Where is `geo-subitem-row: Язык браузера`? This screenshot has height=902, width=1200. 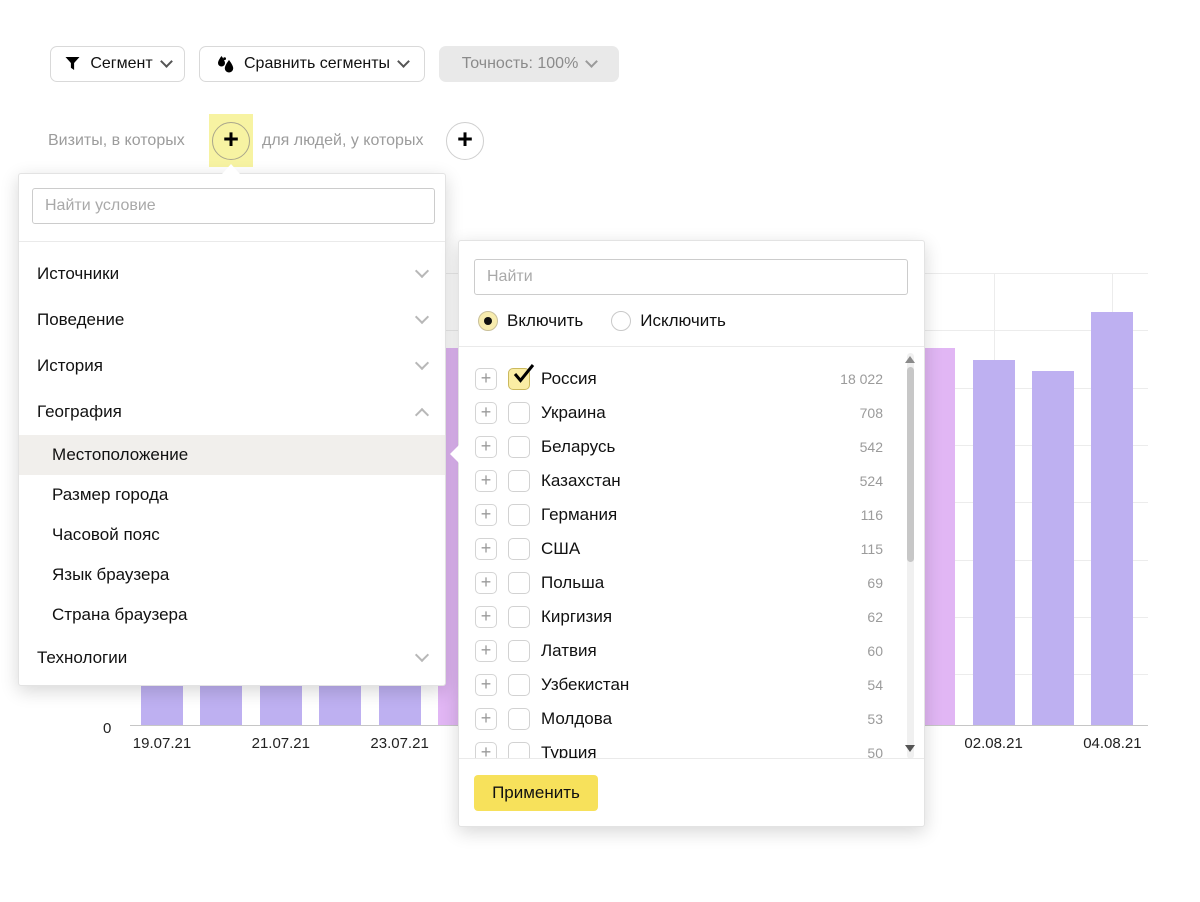 geo-subitem-row: Язык браузера is located at coordinates (232, 575).